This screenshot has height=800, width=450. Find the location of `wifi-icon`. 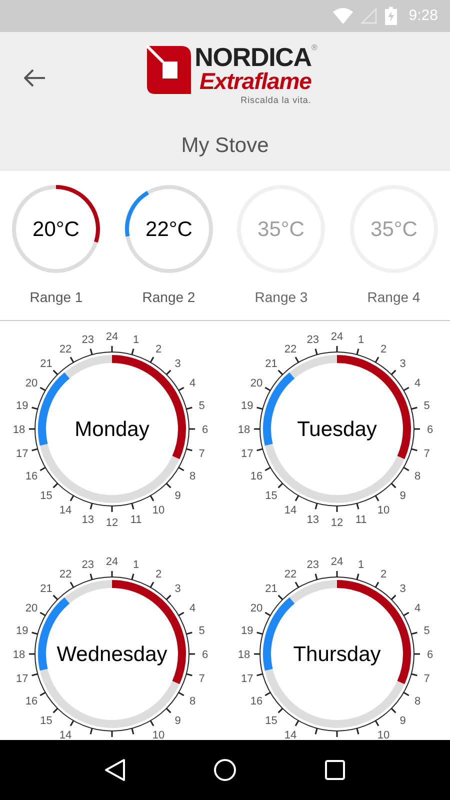

wifi-icon is located at coordinates (342, 16).